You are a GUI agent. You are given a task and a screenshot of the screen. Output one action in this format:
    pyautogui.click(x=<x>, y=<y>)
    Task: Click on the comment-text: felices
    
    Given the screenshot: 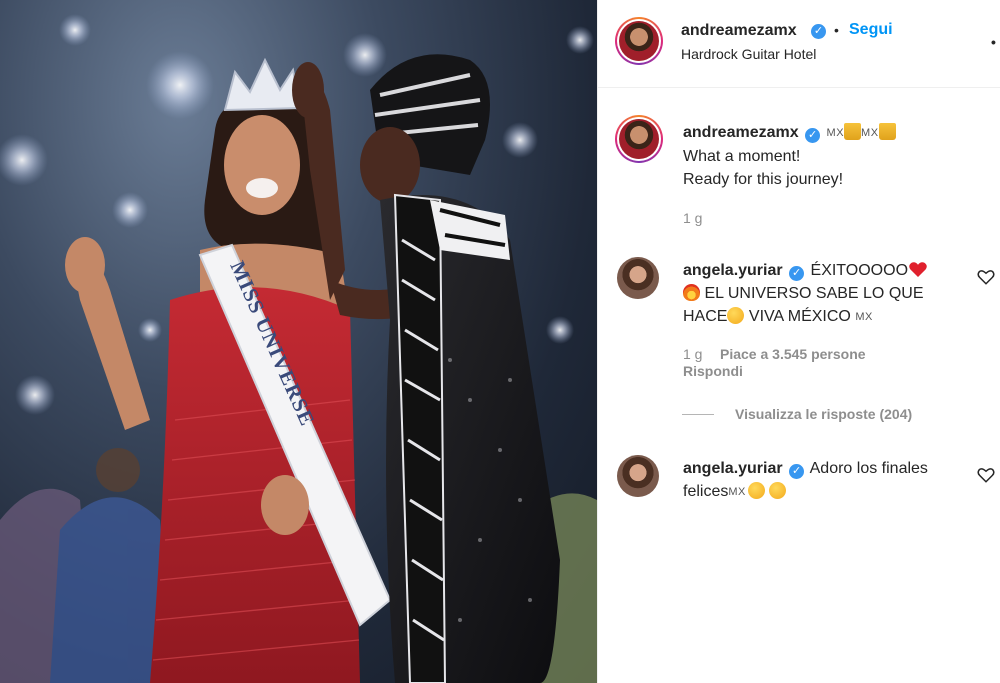 What is the action you would take?
    pyautogui.click(x=706, y=491)
    